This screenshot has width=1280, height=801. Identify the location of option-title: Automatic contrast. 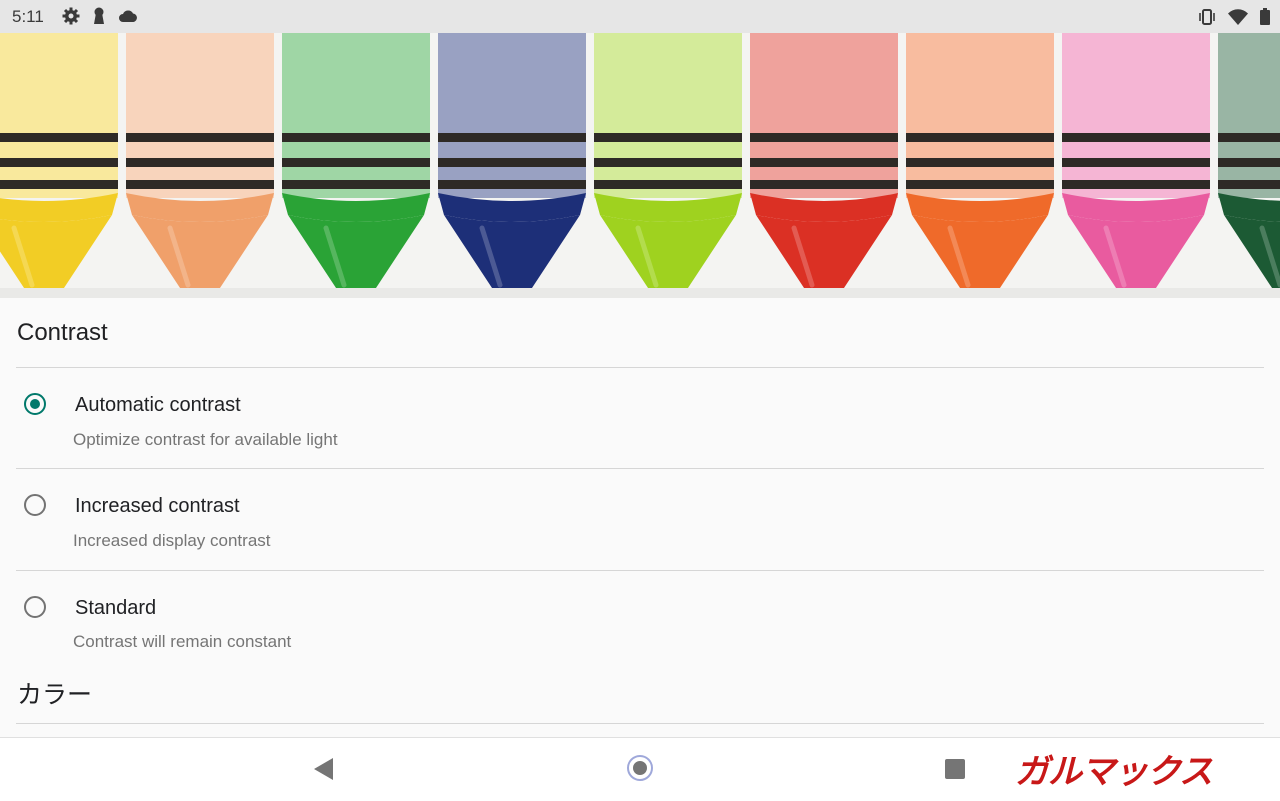
(158, 405).